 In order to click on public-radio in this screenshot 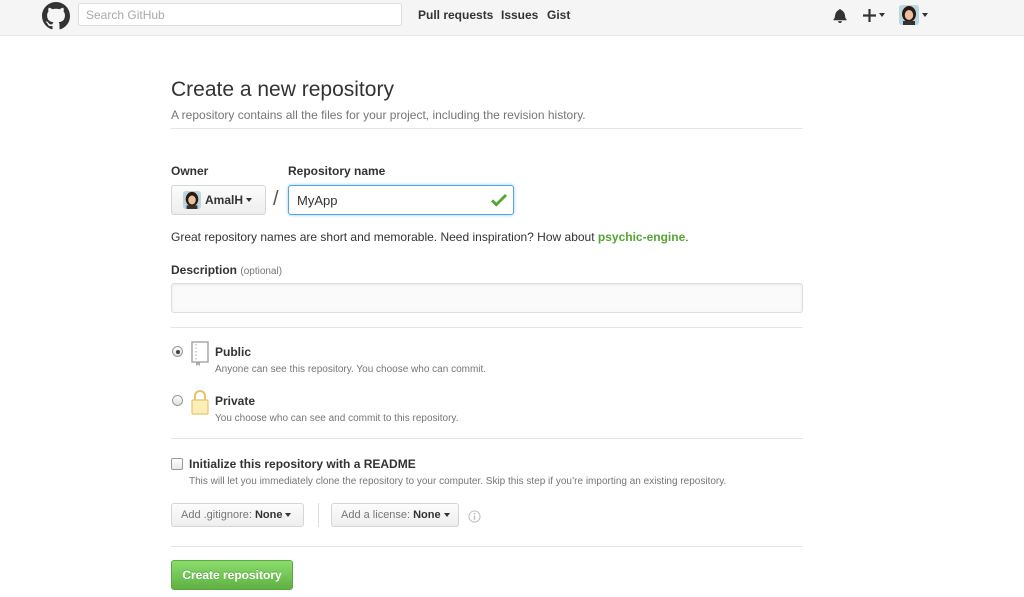, I will do `click(177, 351)`.